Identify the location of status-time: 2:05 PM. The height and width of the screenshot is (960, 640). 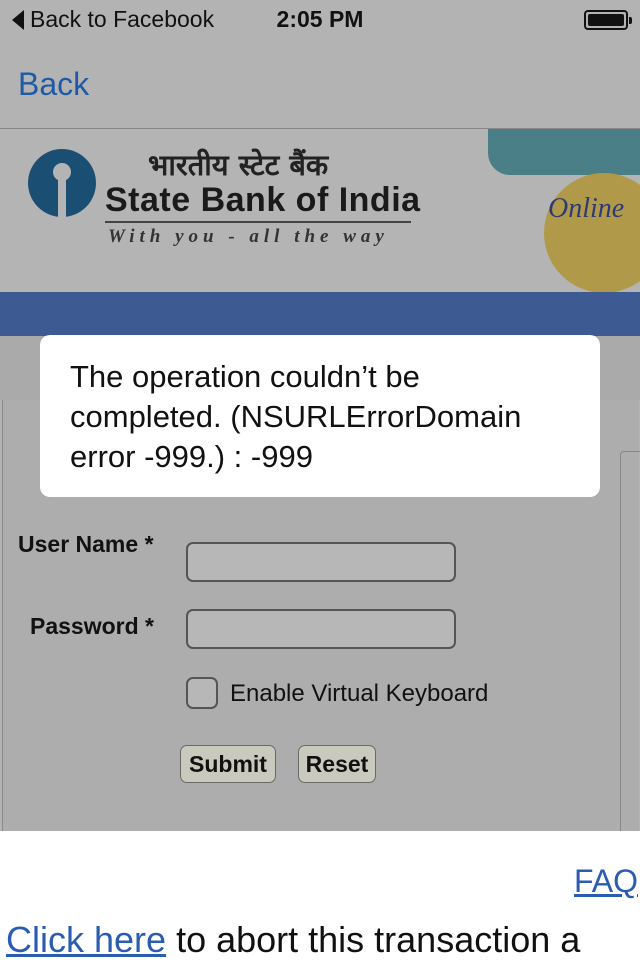
(320, 19).